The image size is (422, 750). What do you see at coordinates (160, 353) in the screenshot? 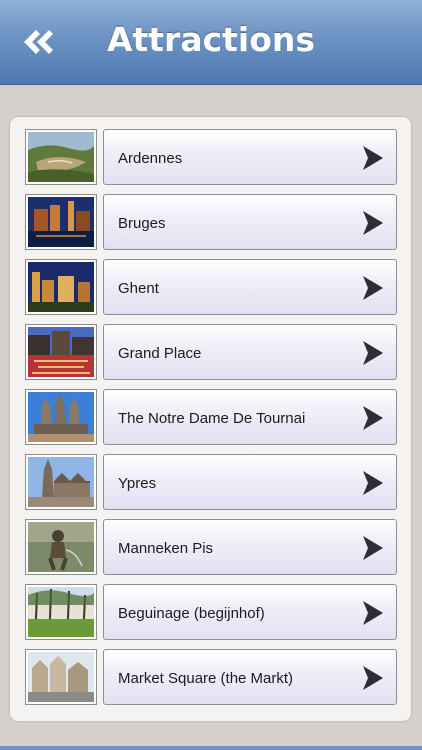
I see `item-label: Grand Place` at bounding box center [160, 353].